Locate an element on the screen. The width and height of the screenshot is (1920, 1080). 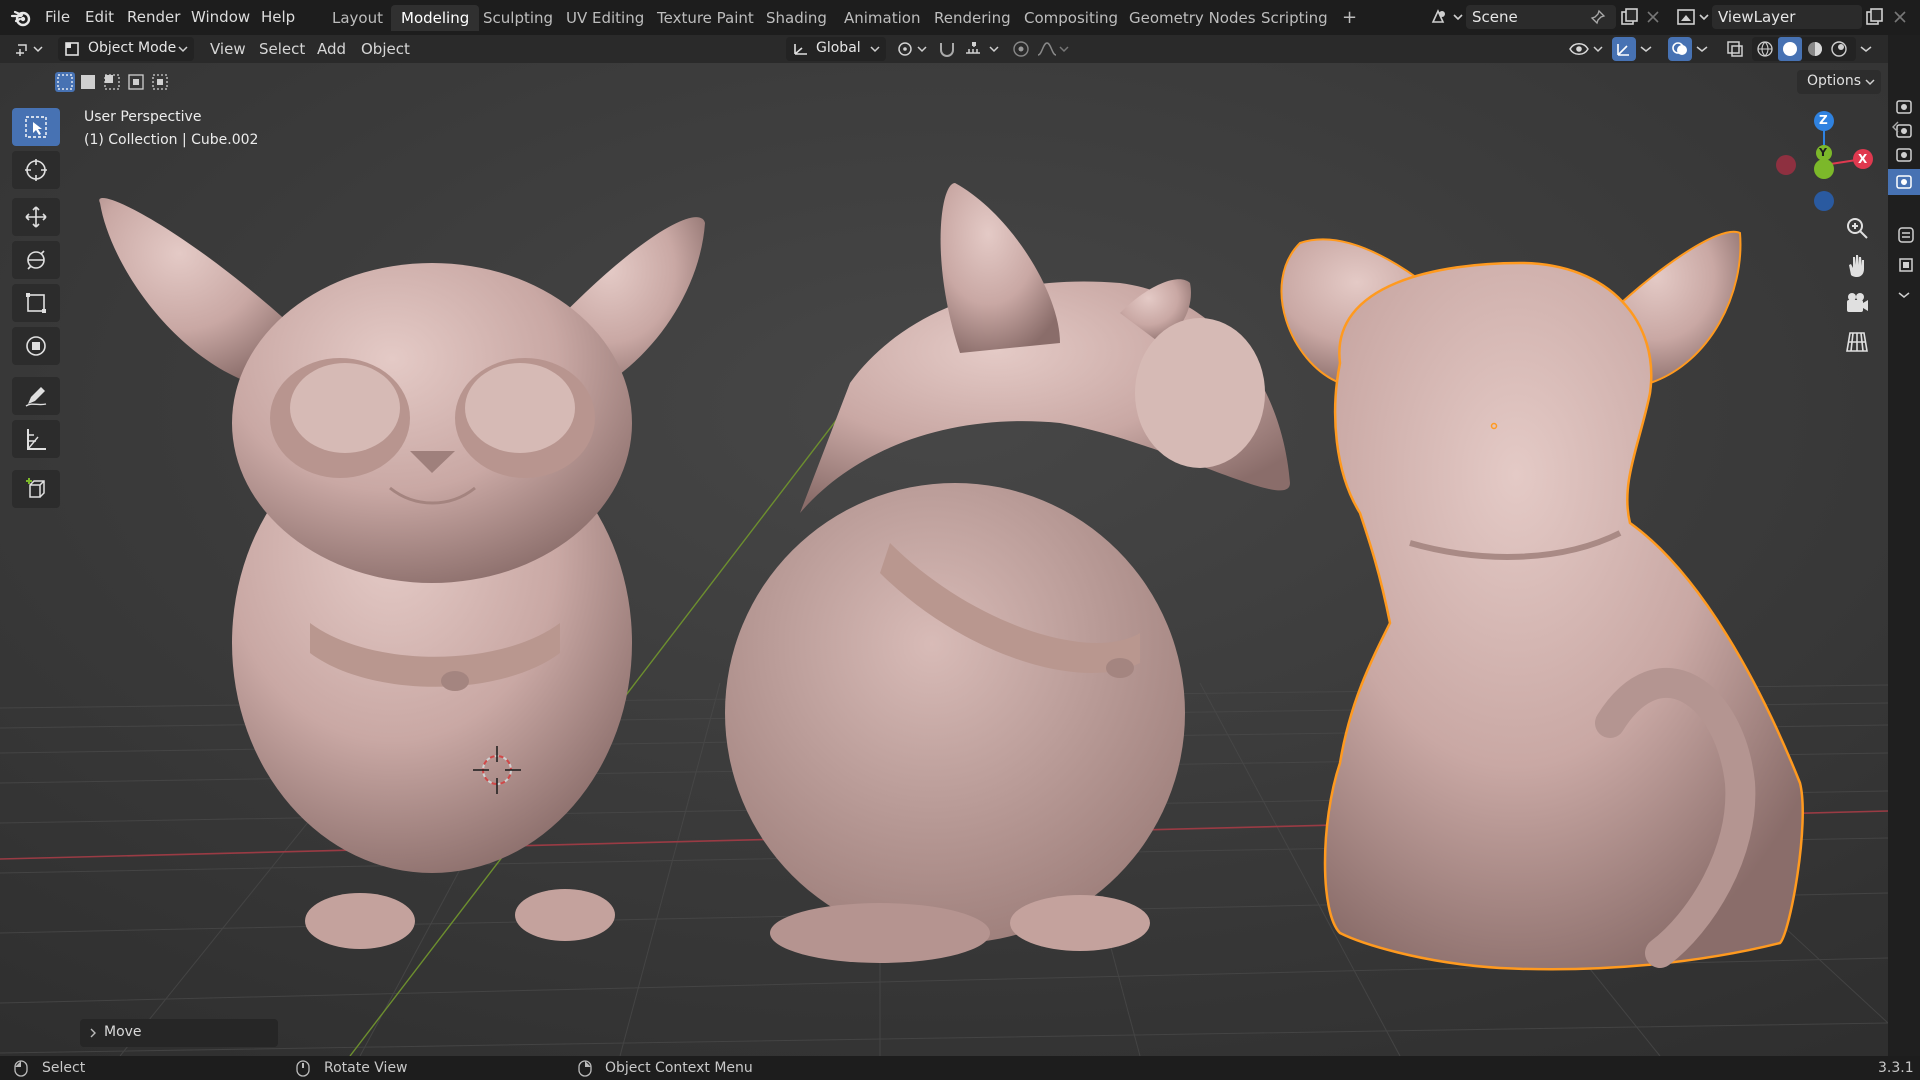
tool-move is located at coordinates (36, 217).